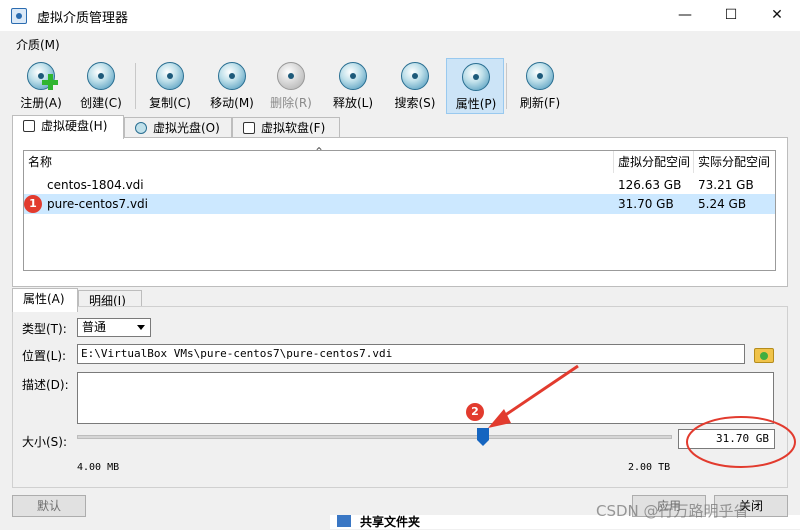 The height and width of the screenshot is (530, 800). What do you see at coordinates (33, 204) in the screenshot?
I see `annotation-marker-1: 1` at bounding box center [33, 204].